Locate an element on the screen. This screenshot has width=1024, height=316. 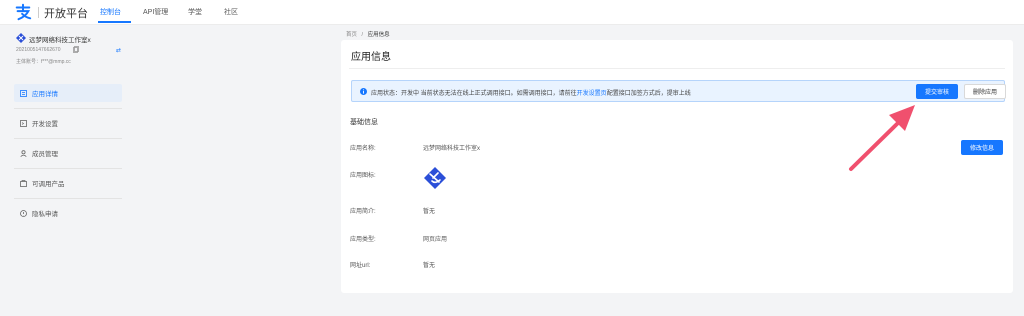
app-id: 2021005147662670 is located at coordinates (38, 50).